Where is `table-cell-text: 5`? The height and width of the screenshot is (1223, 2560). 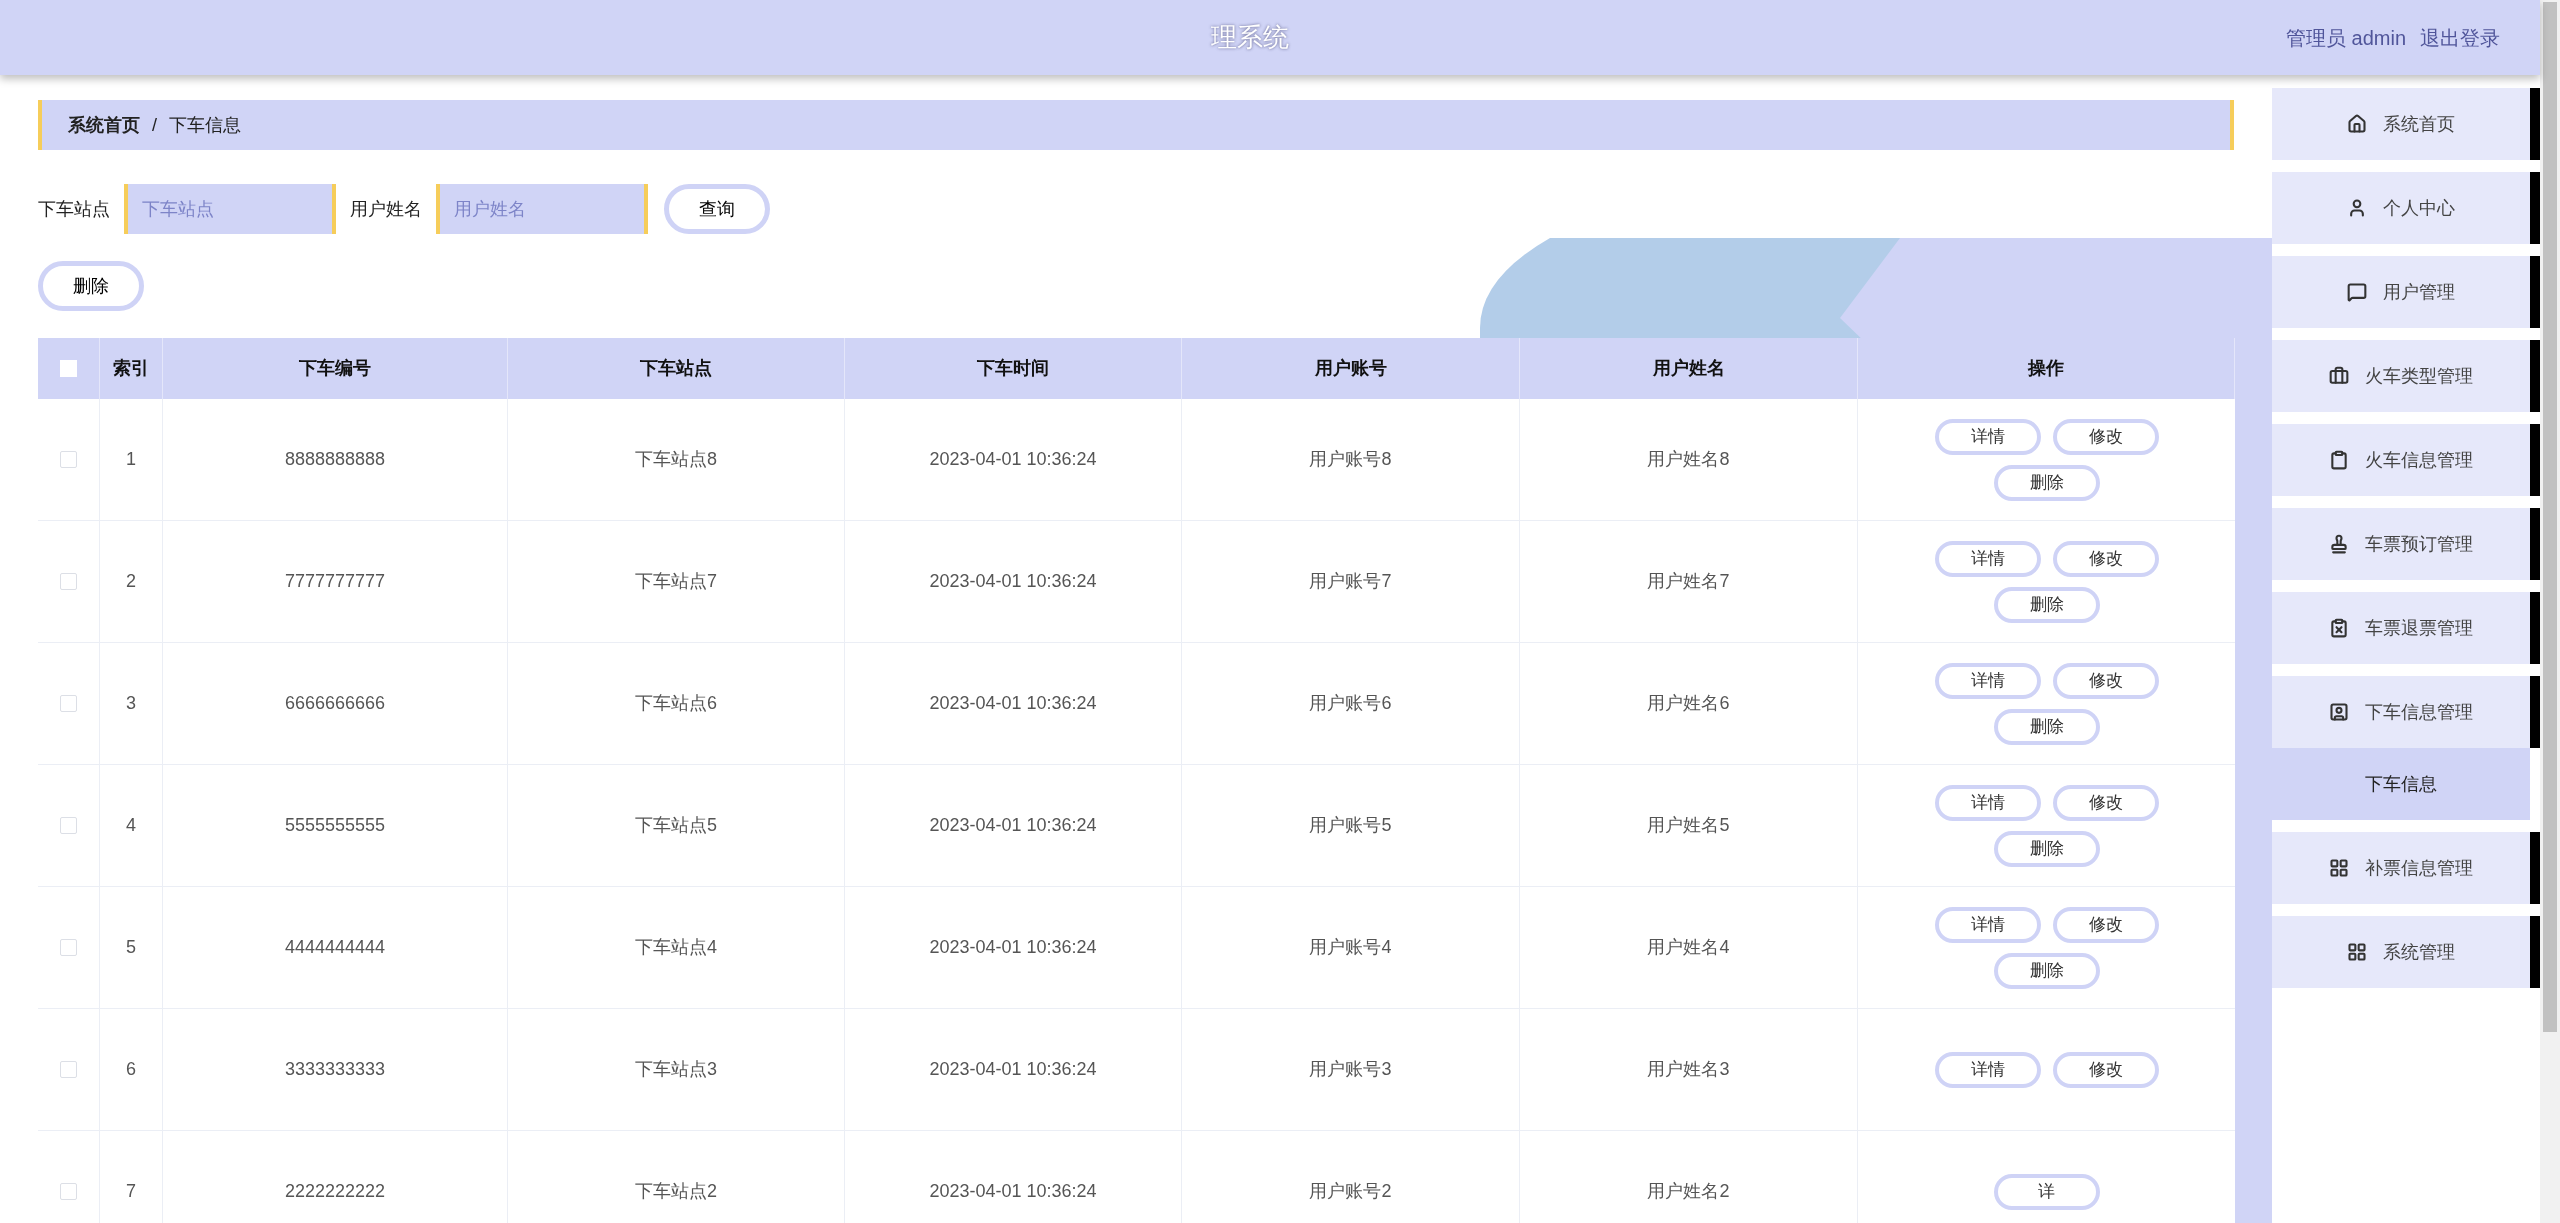
table-cell-text: 5 is located at coordinates (131, 947).